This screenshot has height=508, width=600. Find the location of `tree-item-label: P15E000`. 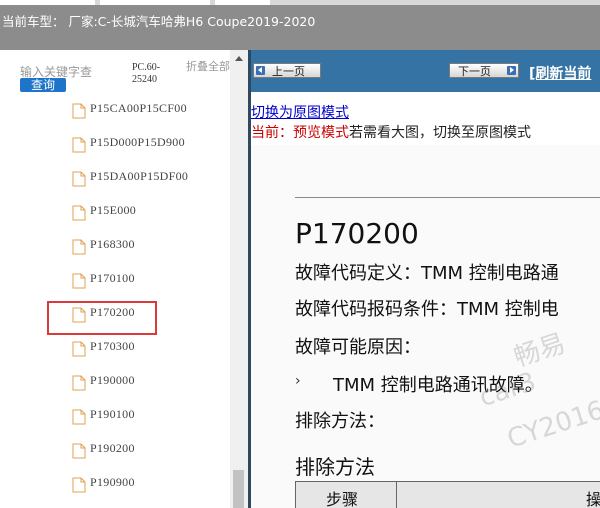

tree-item-label: P15E000 is located at coordinates (113, 210).